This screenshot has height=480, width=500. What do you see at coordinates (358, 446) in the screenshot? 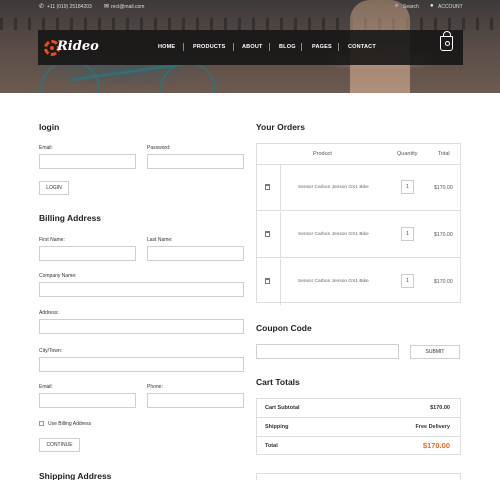
I see `total-row: Total $170.00` at bounding box center [358, 446].